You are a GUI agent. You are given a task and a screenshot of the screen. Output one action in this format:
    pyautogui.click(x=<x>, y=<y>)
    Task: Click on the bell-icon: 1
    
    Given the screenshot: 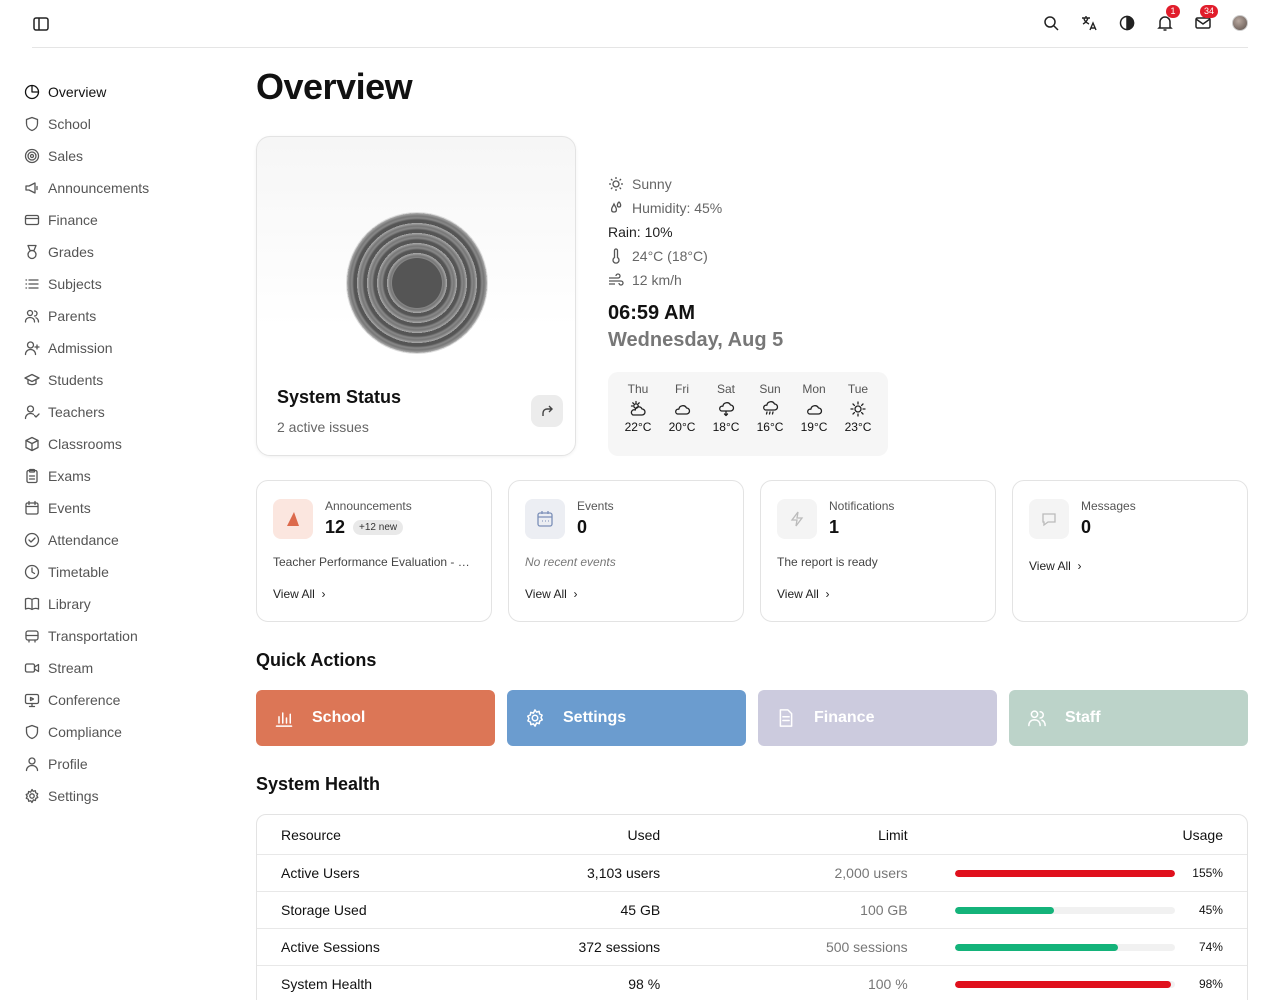 What is the action you would take?
    pyautogui.click(x=1168, y=18)
    